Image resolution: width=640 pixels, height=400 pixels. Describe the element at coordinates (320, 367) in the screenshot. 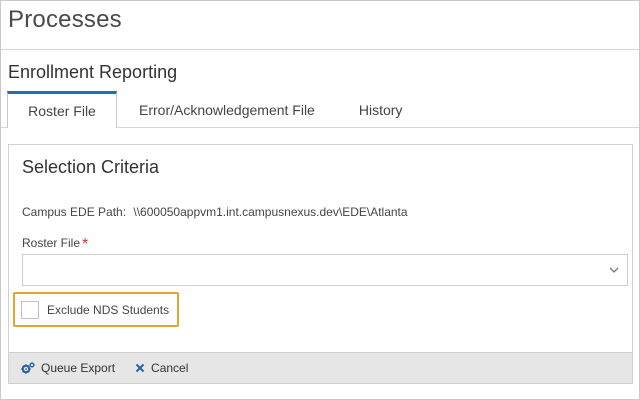

I see `panel-footer: Queue Export Cancel` at that location.